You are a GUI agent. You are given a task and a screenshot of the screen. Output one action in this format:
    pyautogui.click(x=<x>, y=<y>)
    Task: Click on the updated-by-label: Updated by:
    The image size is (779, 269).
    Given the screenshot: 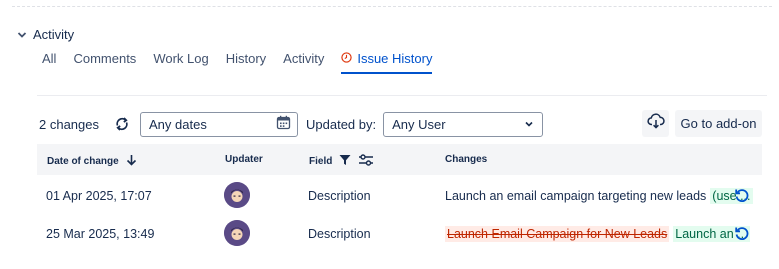 What is the action you would take?
    pyautogui.click(x=341, y=124)
    